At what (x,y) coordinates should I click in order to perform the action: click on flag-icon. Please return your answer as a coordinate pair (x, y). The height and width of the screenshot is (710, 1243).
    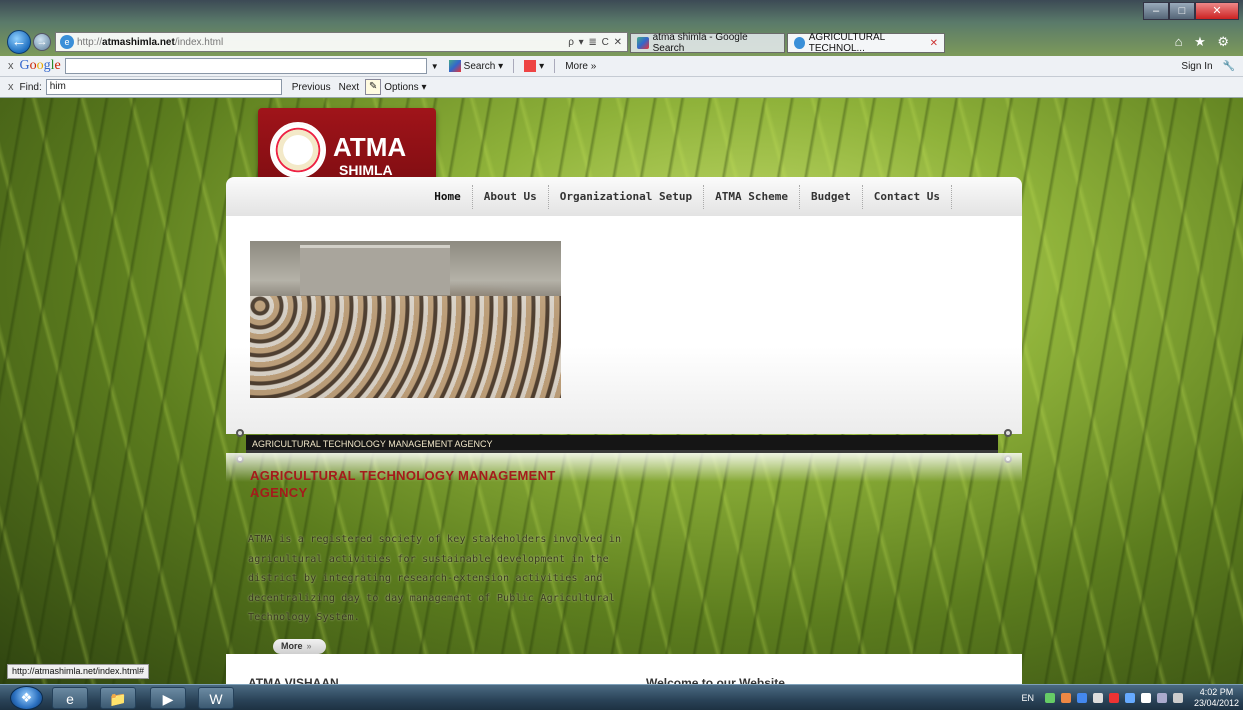
    Looking at the image, I should click on (1145, 698).